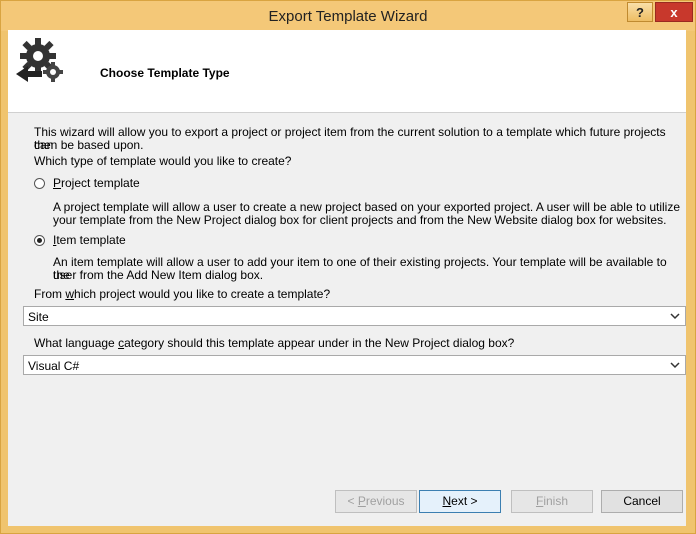  Describe the element at coordinates (39, 183) in the screenshot. I see `project-template-radio` at that location.